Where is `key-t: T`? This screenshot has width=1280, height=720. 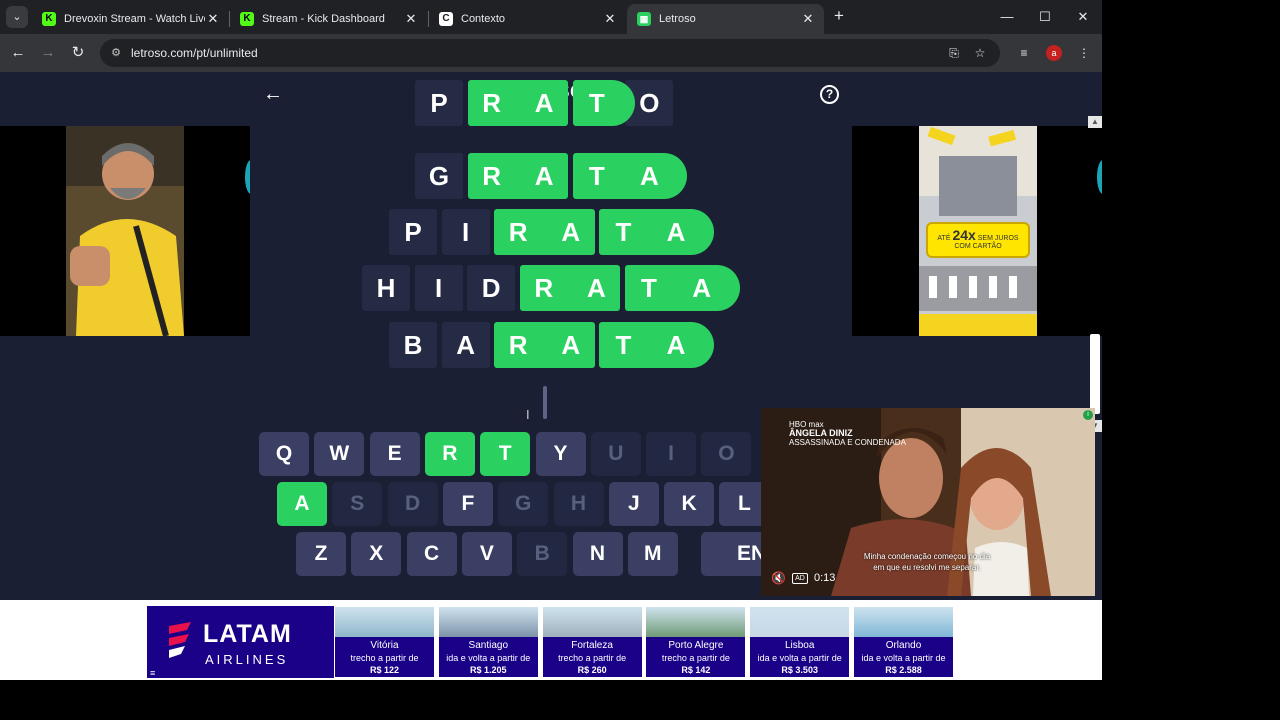
key-t: T is located at coordinates (505, 454).